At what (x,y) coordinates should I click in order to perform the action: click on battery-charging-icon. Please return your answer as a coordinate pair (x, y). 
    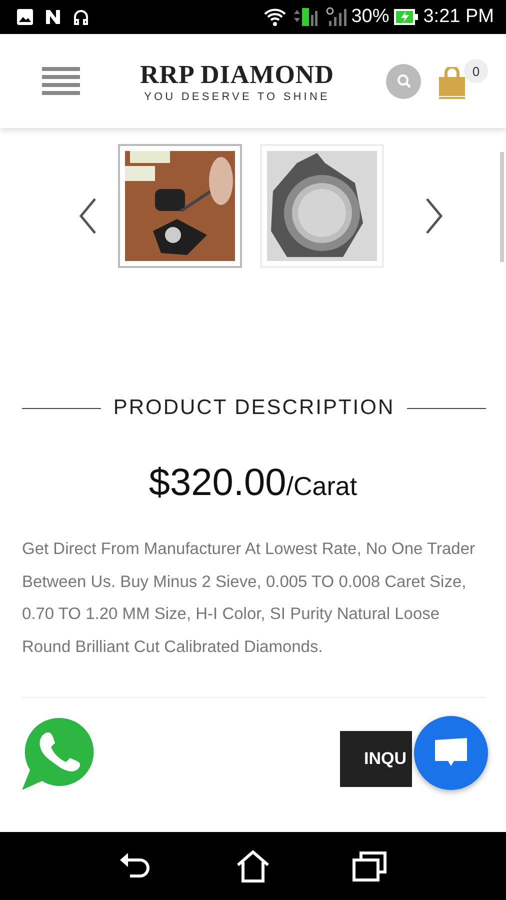
    Looking at the image, I should click on (406, 17).